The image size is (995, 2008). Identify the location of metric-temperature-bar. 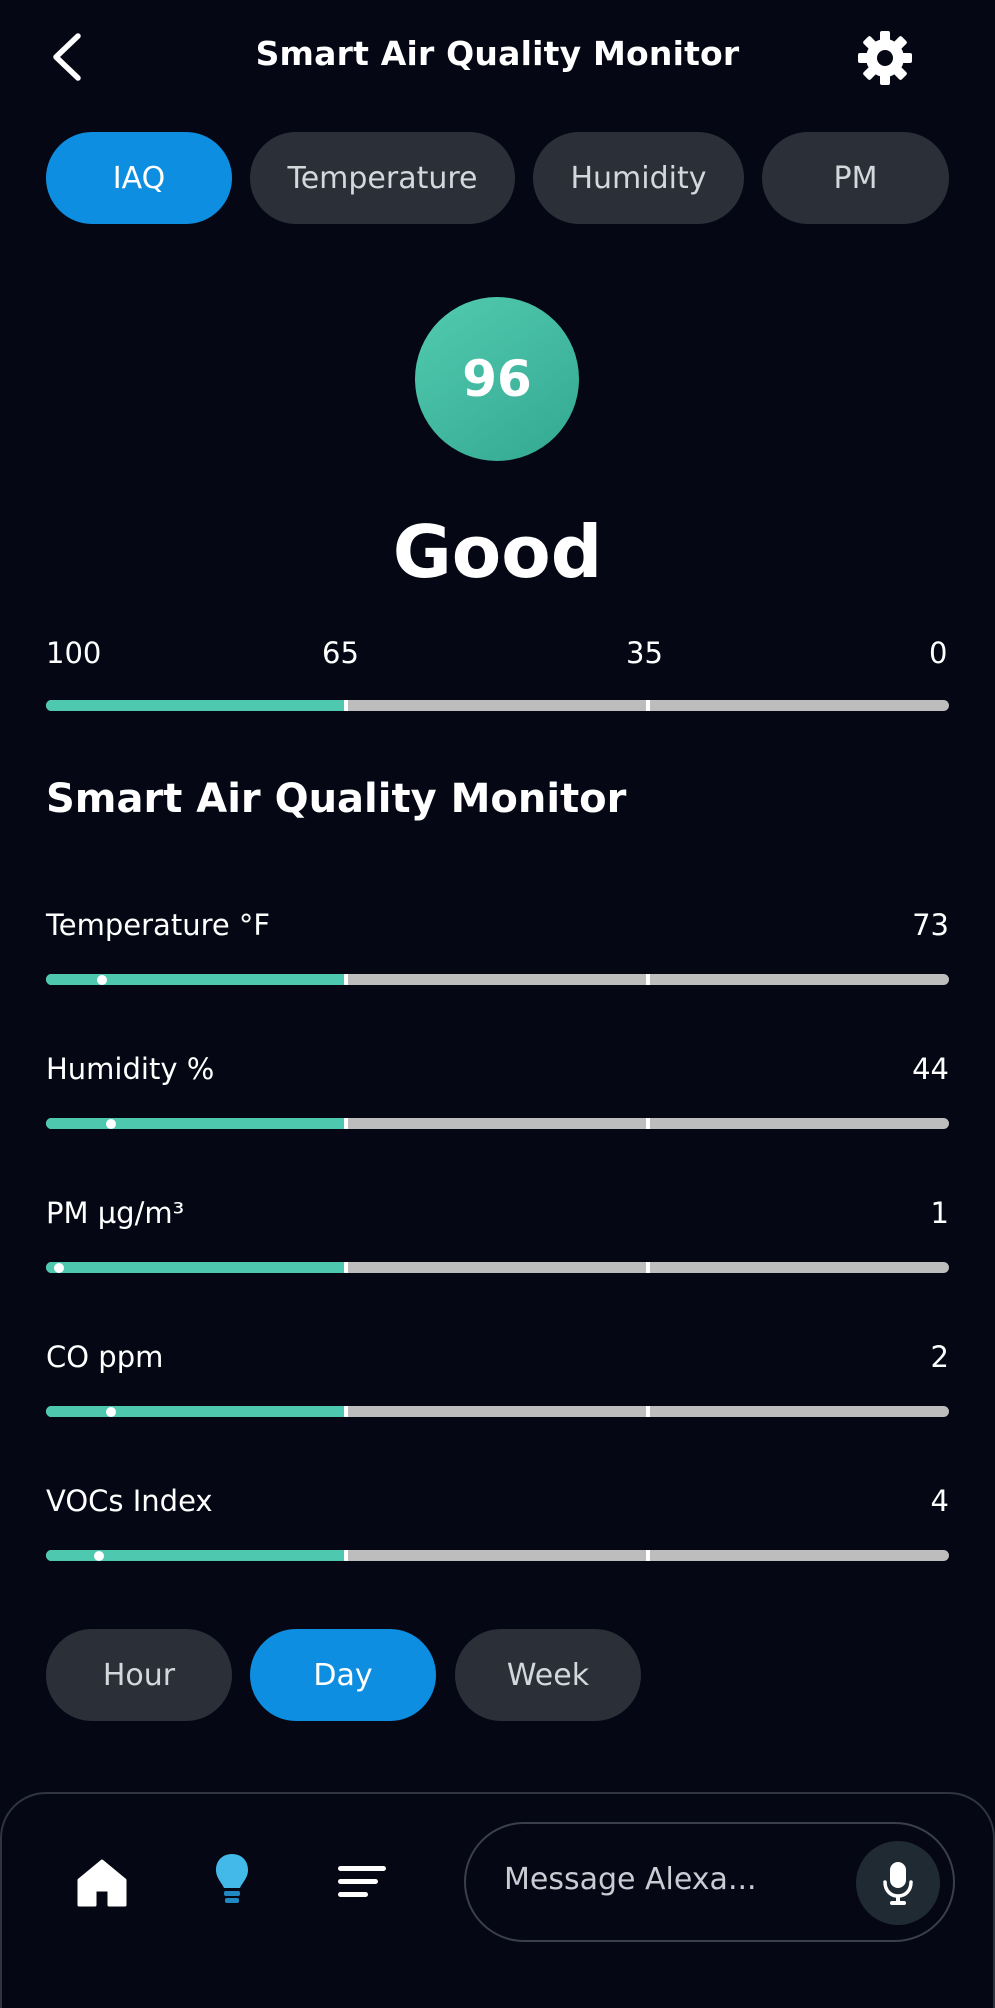
(497, 979).